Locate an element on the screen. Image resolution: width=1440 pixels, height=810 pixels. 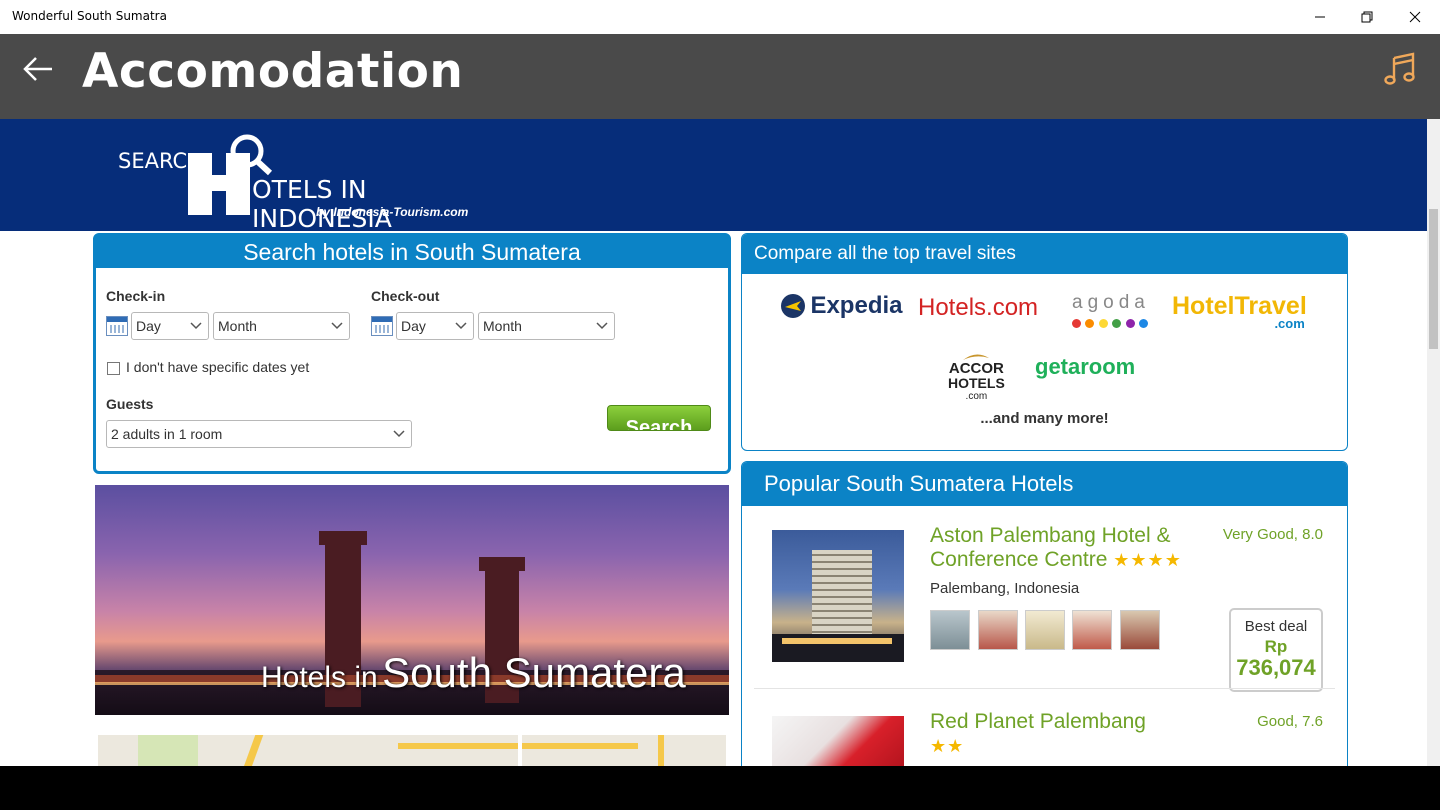
bottom-bar is located at coordinates (720, 788).